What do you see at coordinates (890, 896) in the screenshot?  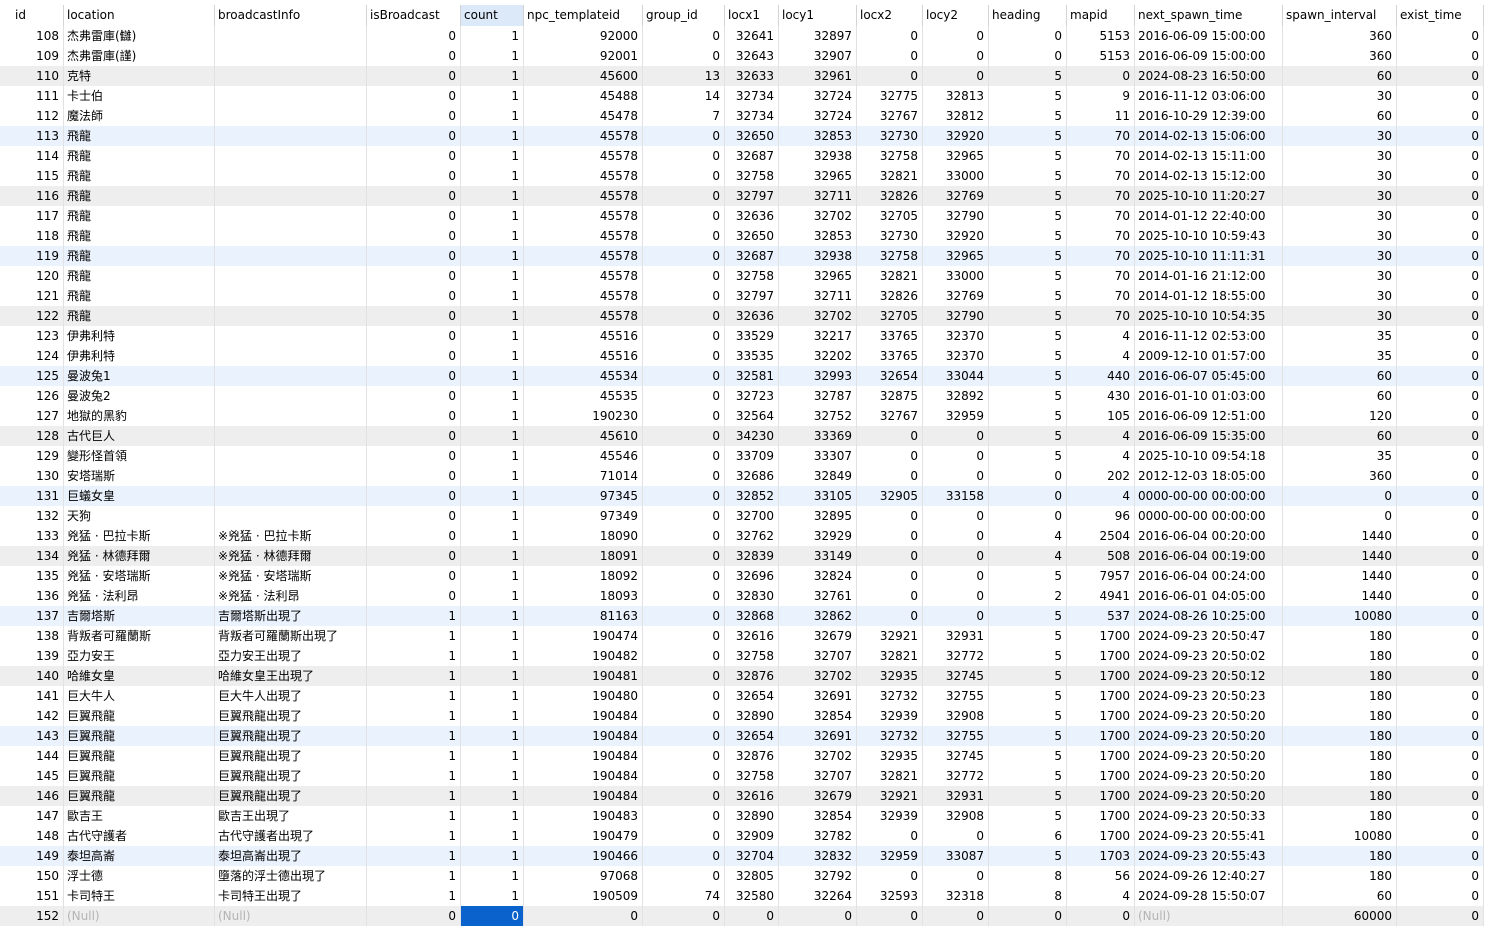 I see `cell-locx2: 32593` at bounding box center [890, 896].